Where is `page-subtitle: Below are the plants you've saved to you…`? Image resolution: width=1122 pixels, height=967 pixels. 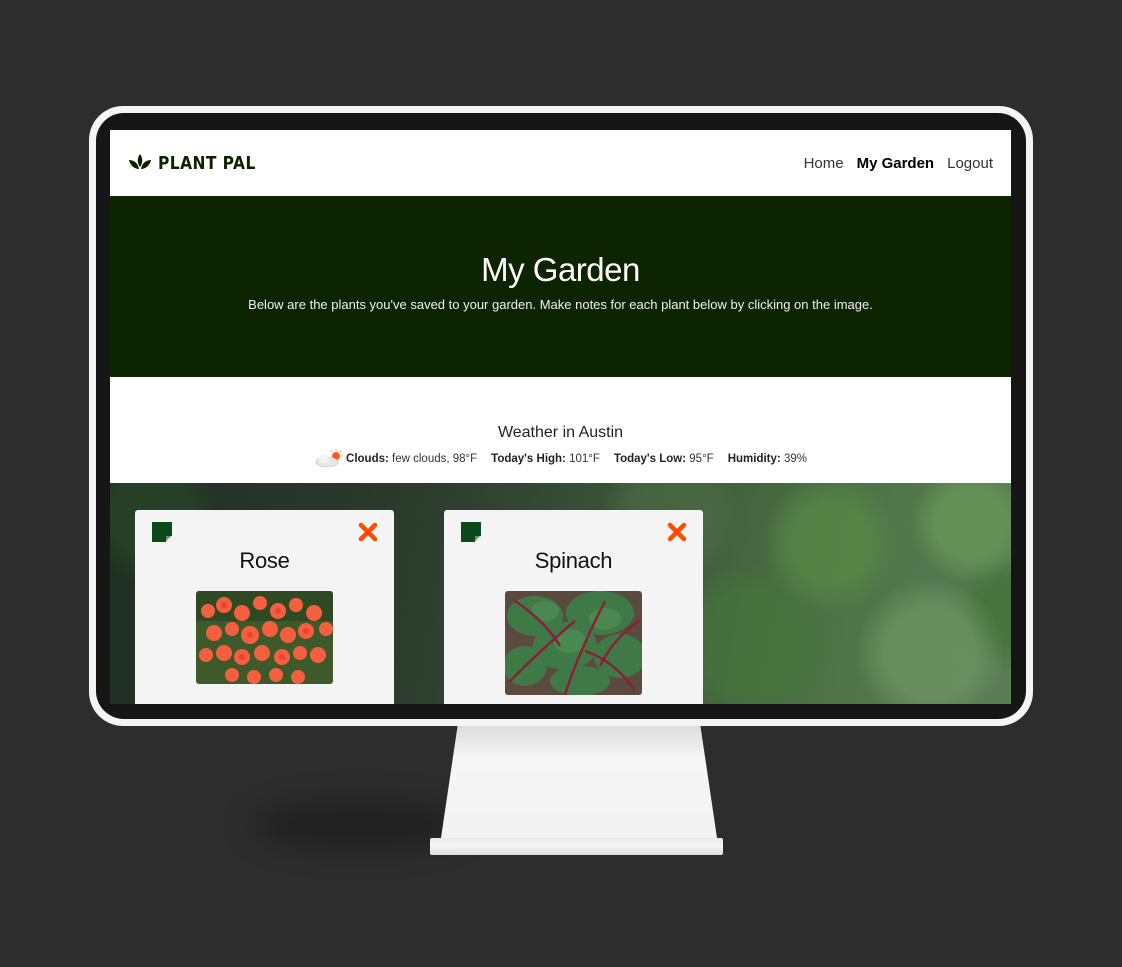
page-subtitle: Below are the plants you've saved to you… is located at coordinates (560, 304).